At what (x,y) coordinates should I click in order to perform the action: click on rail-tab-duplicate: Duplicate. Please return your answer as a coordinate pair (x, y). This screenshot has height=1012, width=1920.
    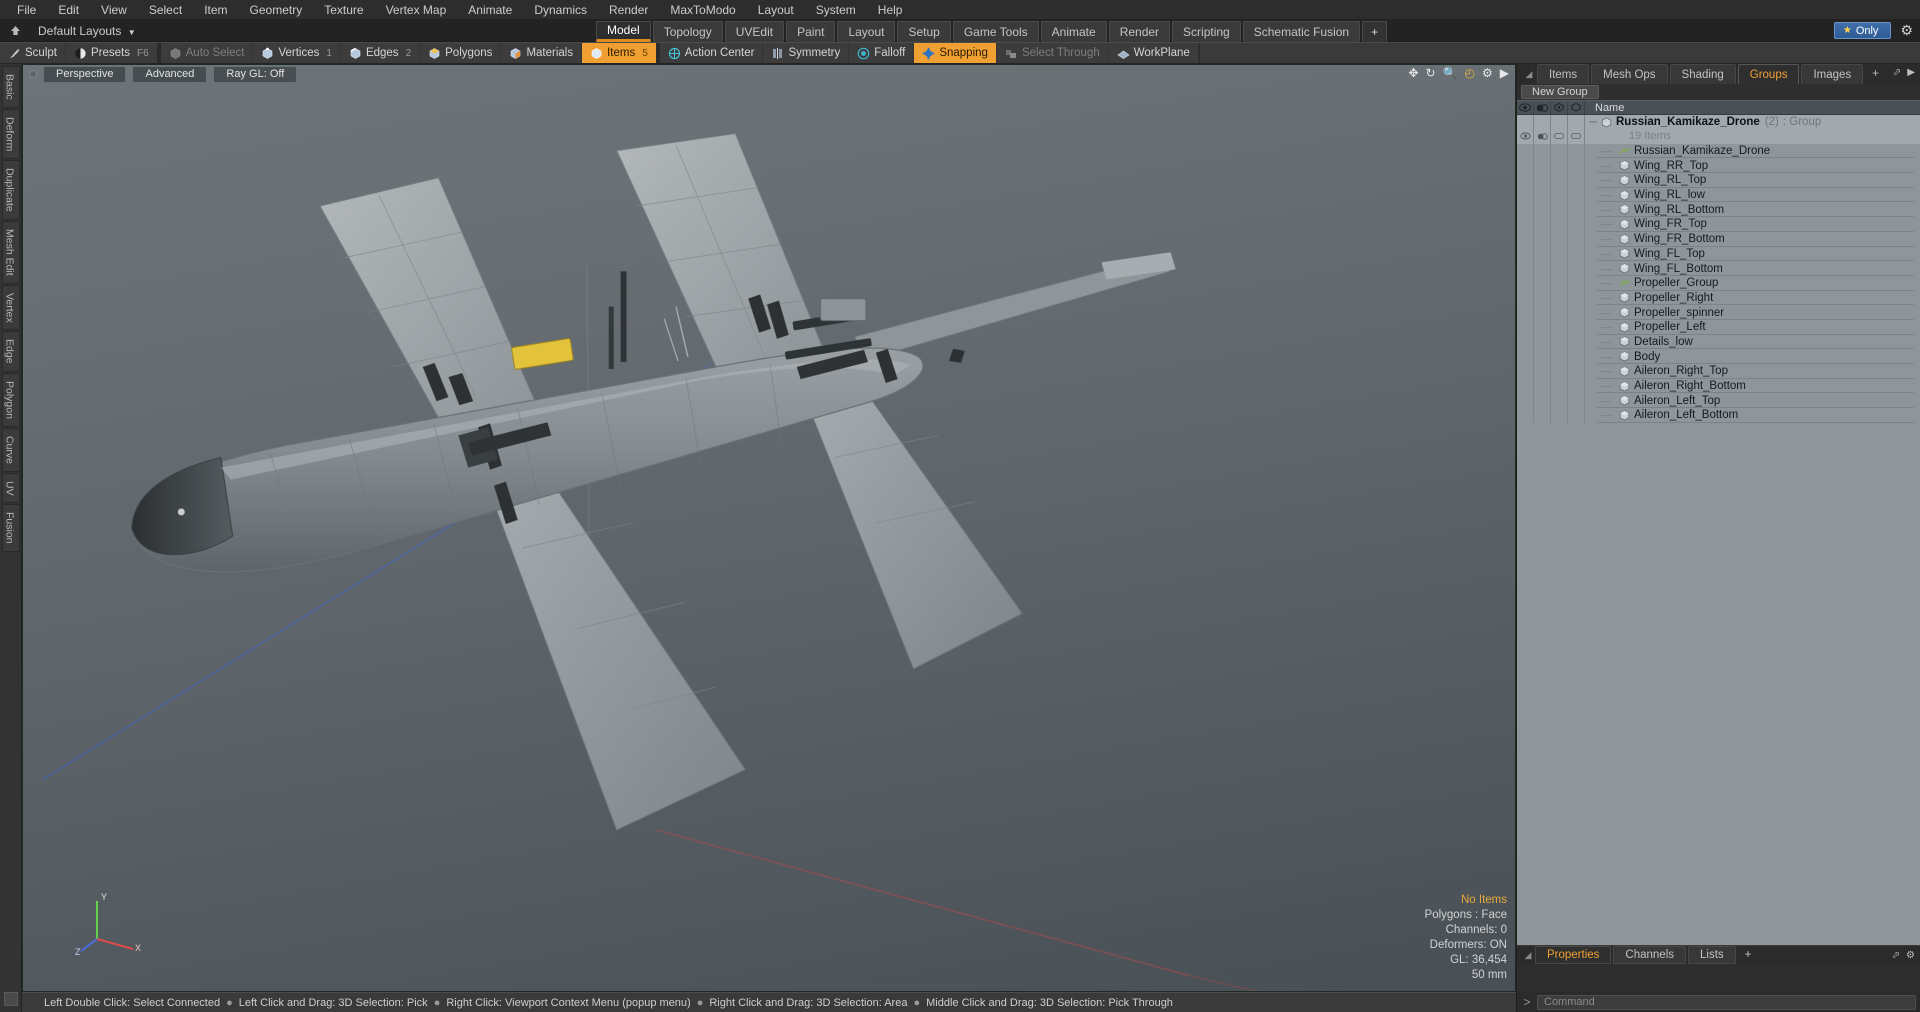
    Looking at the image, I should click on (10, 190).